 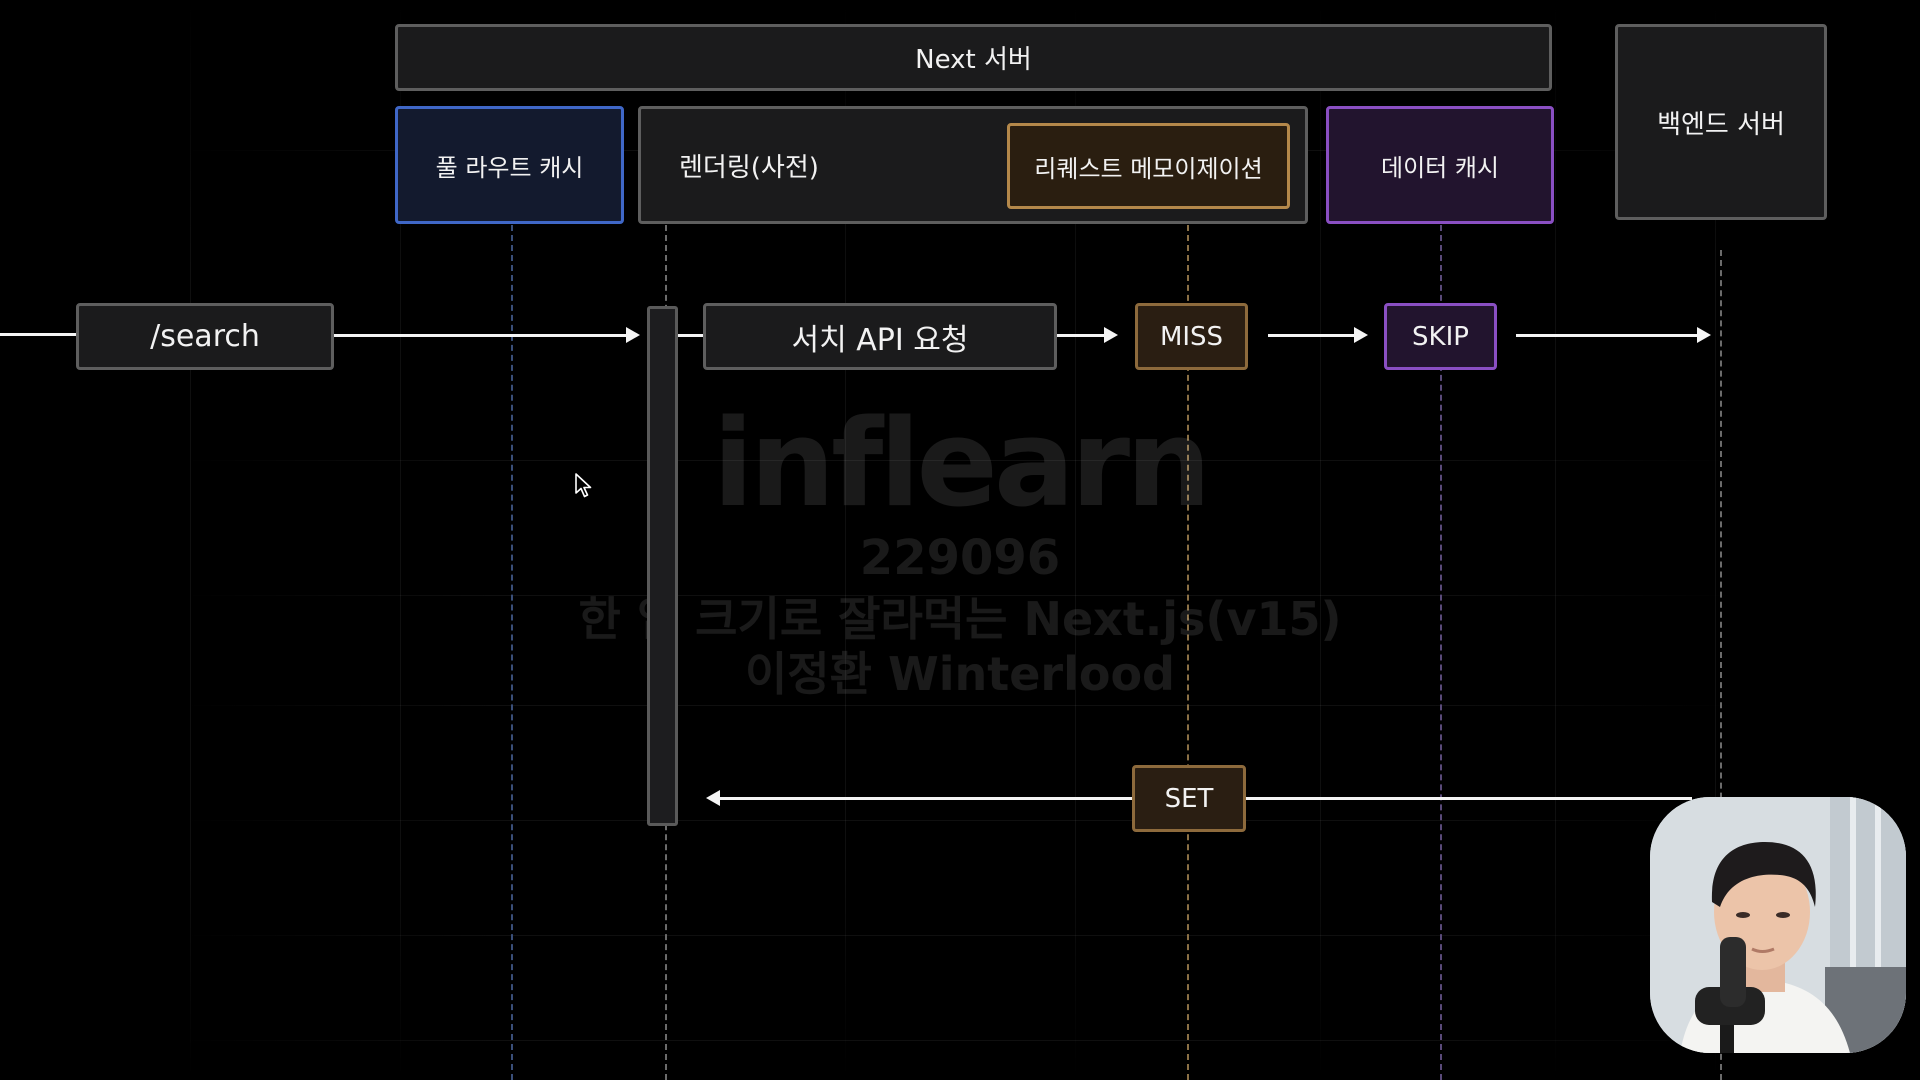 I want to click on arrow-to-render-line, so click(x=480, y=335).